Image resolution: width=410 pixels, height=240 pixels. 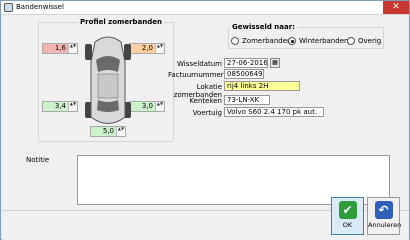 I want to click on front-right-spinner: 2,0 ▲▼, so click(x=147, y=48).